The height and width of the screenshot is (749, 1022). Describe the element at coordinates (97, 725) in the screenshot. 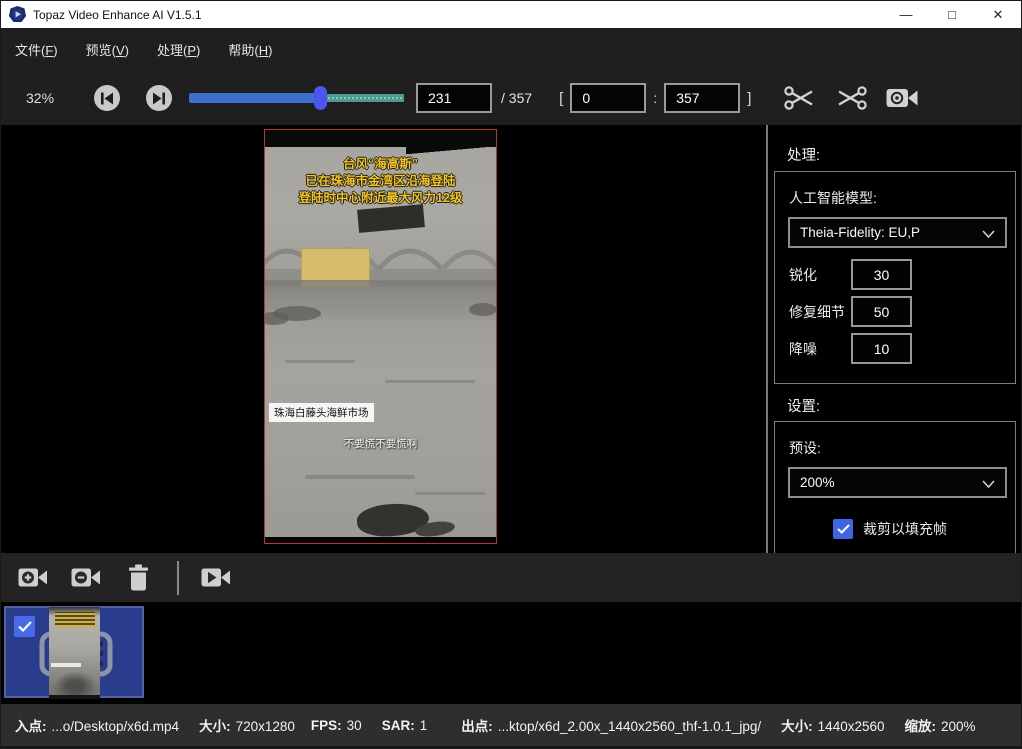

I see `status-in-point: 入点: ...o/Desktop/x6d.mp4` at that location.